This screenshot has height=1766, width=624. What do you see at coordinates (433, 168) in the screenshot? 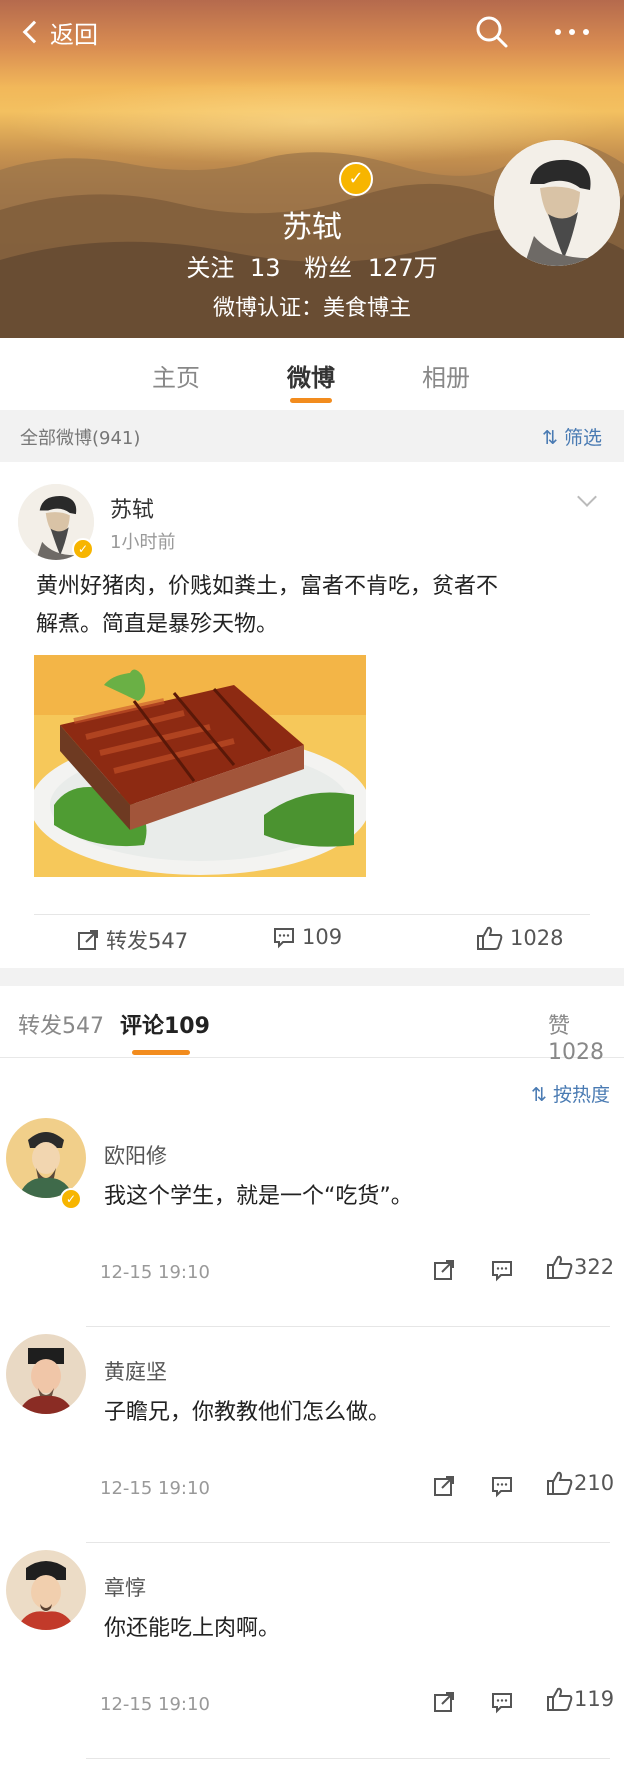
I see `profile-avatar-wrap: ✓` at bounding box center [433, 168].